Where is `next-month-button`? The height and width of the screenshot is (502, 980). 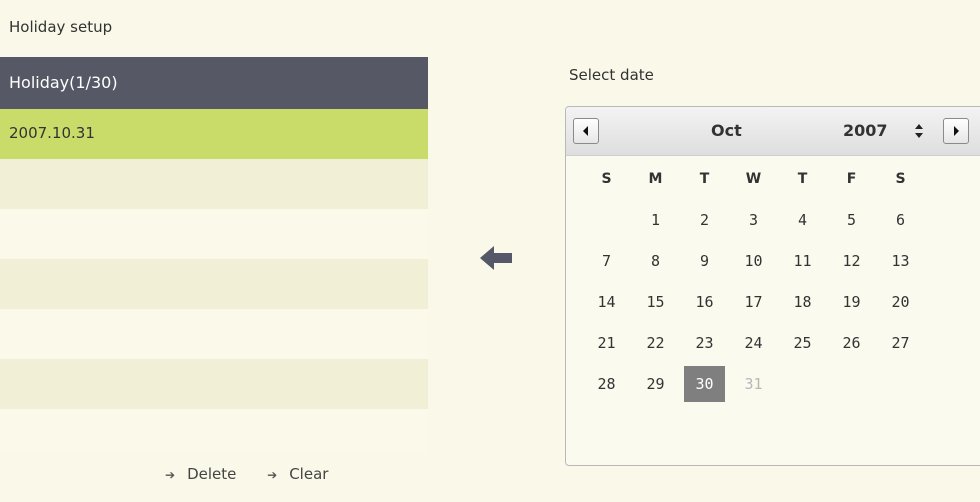 next-month-button is located at coordinates (956, 131).